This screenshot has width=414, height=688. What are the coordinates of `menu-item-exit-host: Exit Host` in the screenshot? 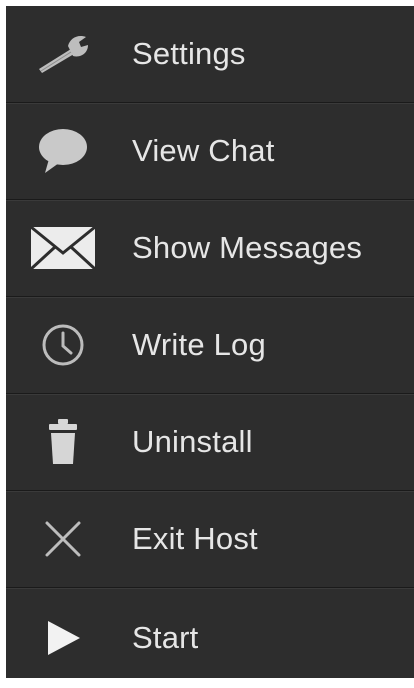 It's located at (210, 539).